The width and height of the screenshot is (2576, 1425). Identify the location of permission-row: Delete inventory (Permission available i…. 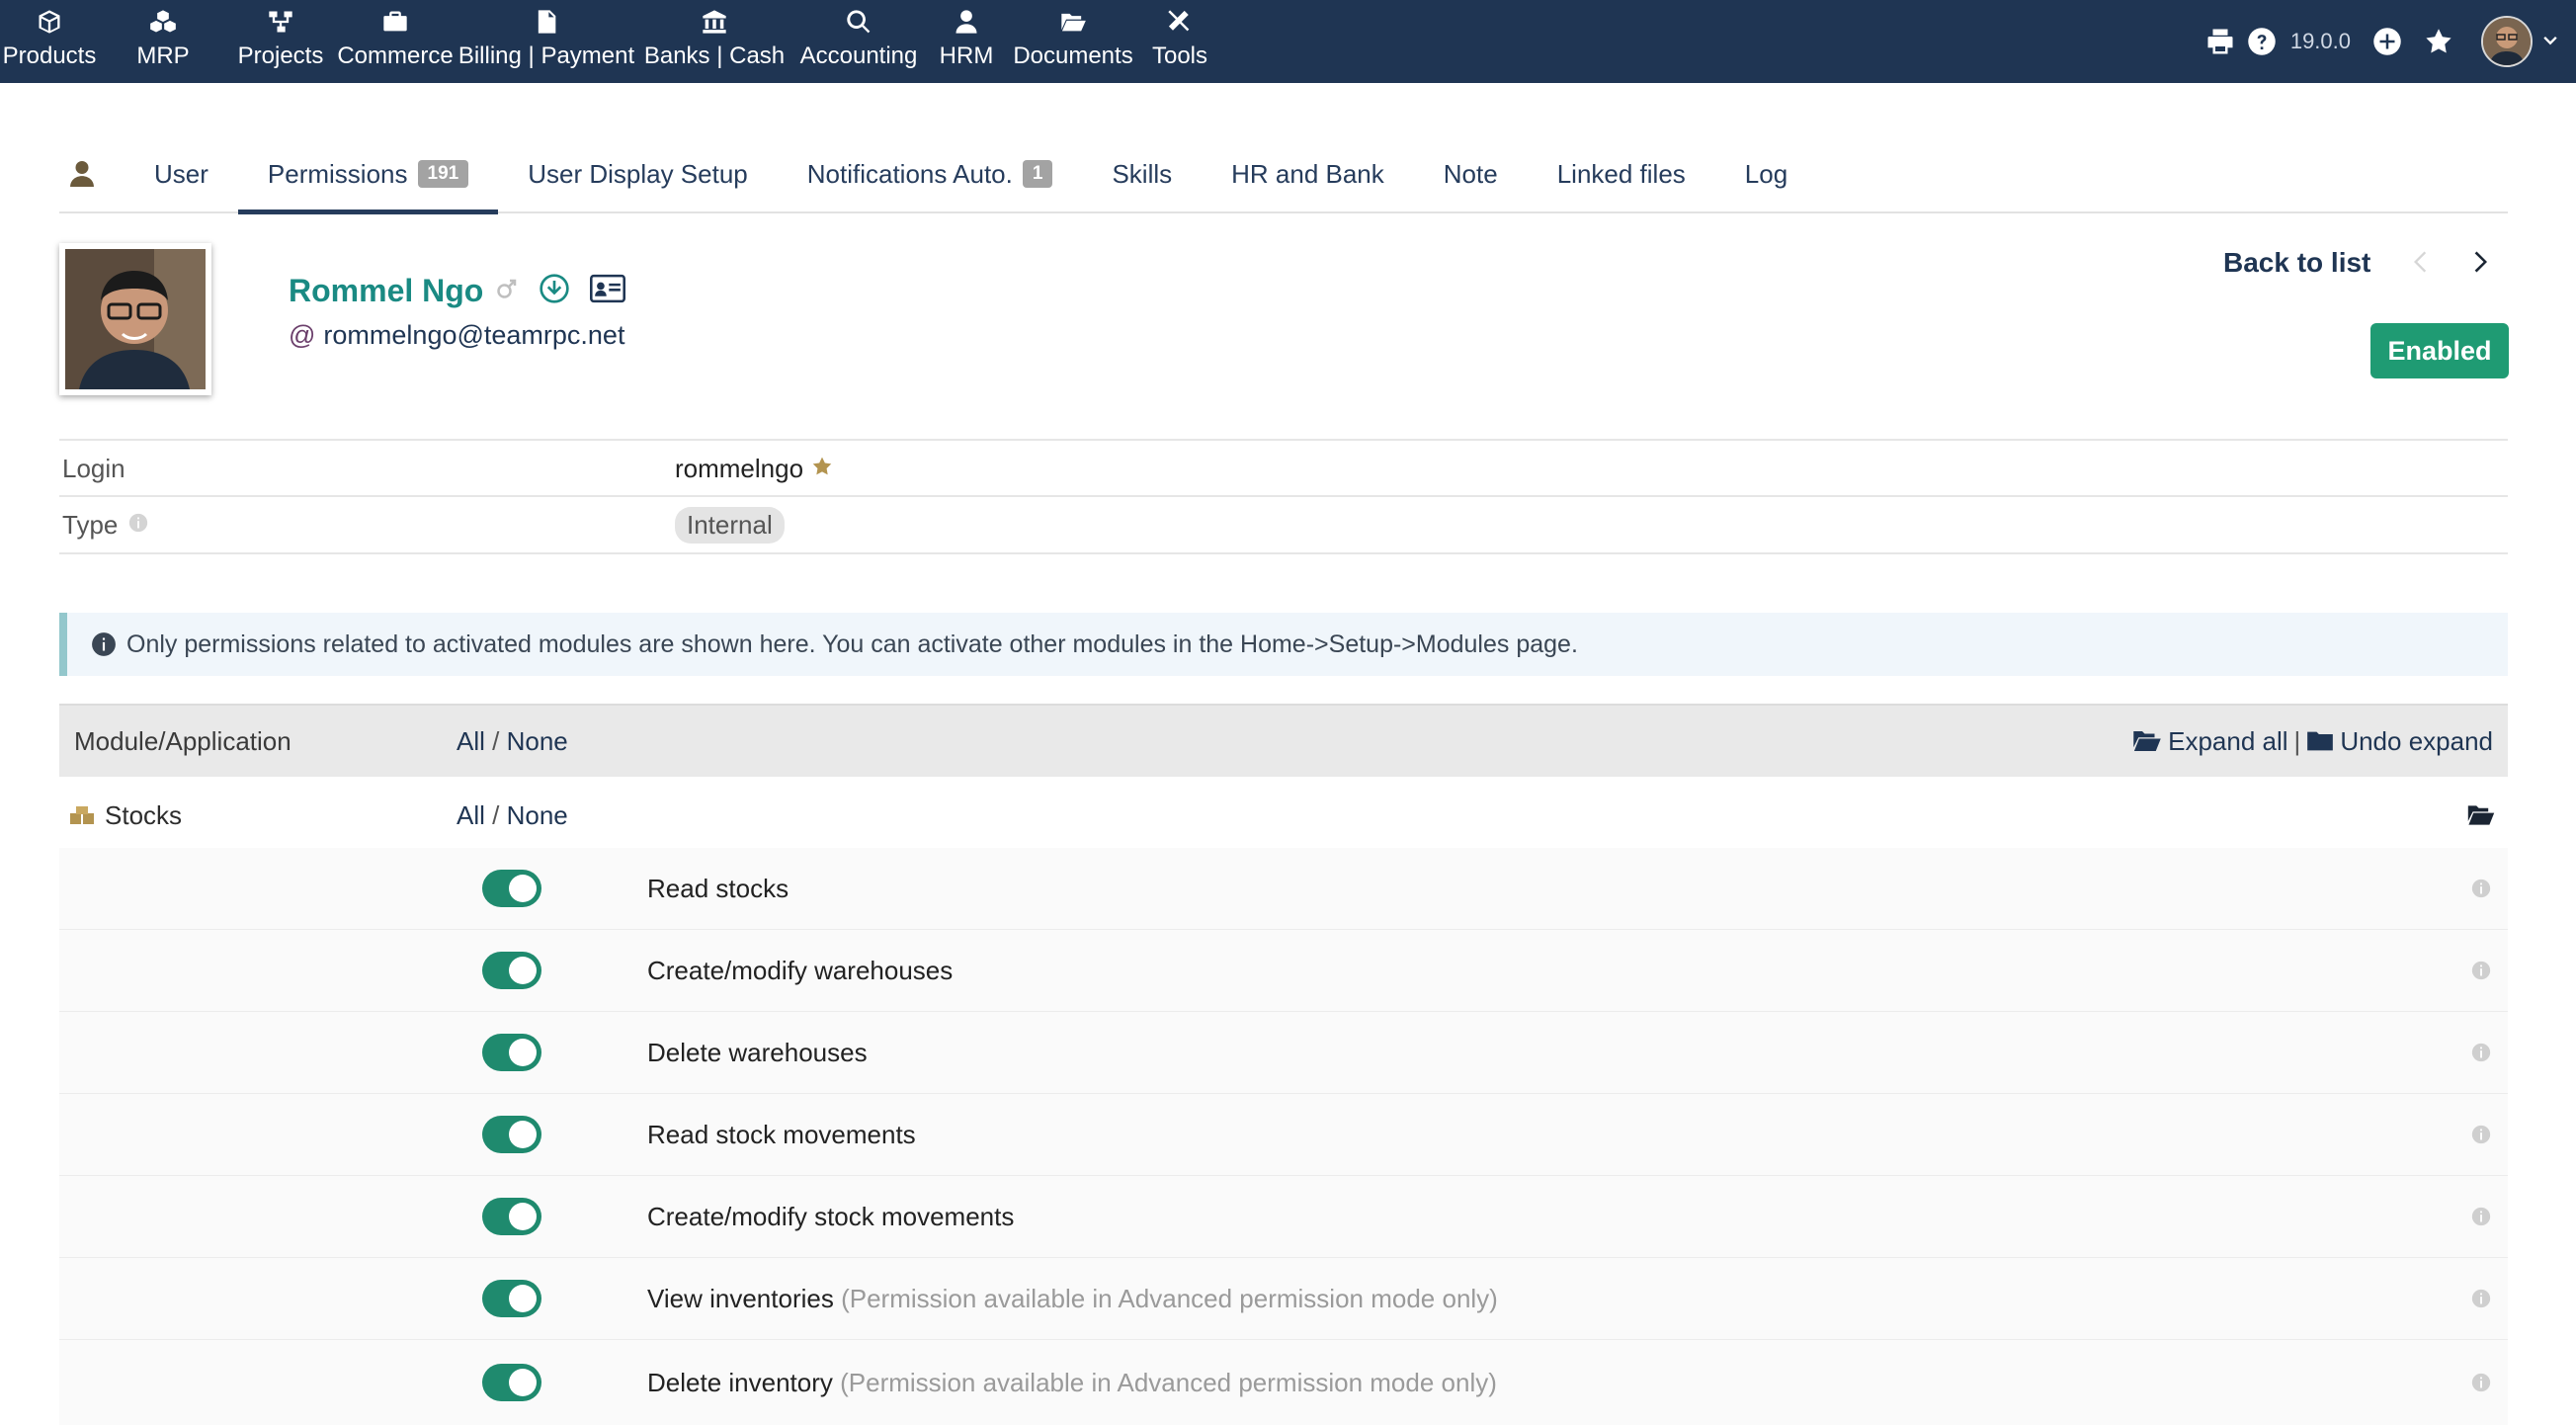
(1283, 1382).